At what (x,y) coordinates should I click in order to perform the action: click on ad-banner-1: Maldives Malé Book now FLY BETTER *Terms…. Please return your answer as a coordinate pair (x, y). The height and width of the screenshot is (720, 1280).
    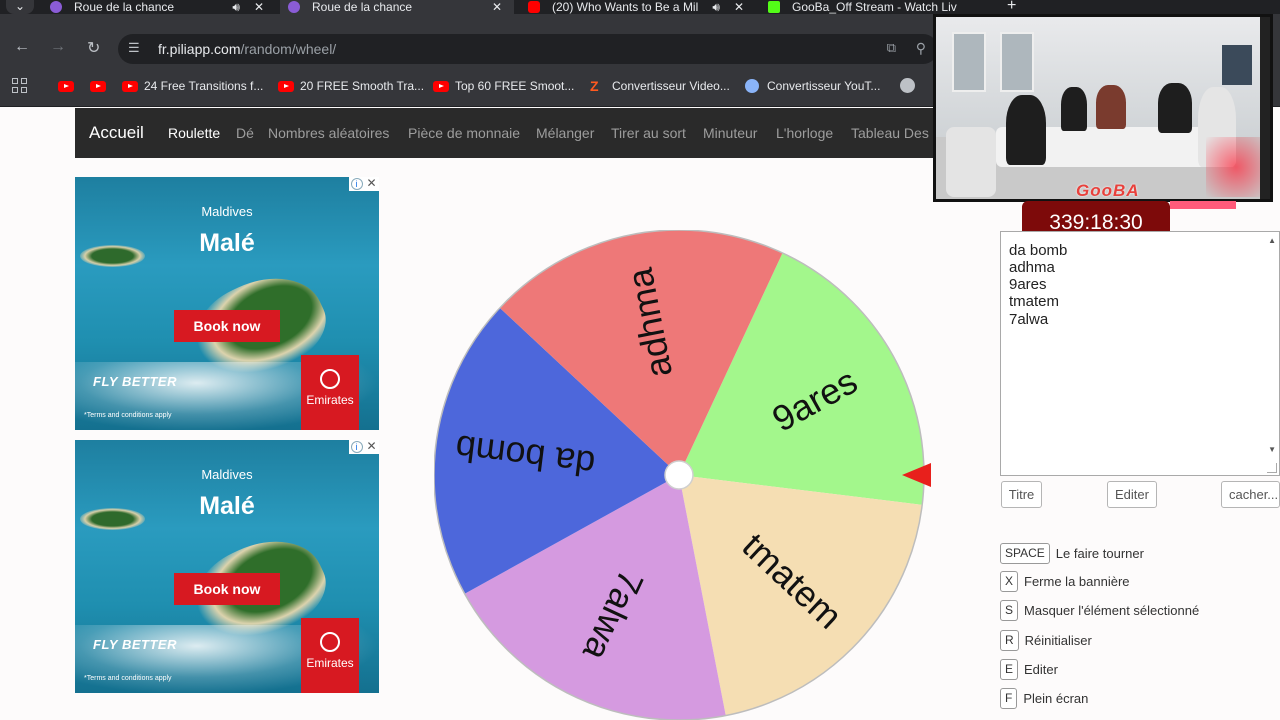
    Looking at the image, I should click on (227, 303).